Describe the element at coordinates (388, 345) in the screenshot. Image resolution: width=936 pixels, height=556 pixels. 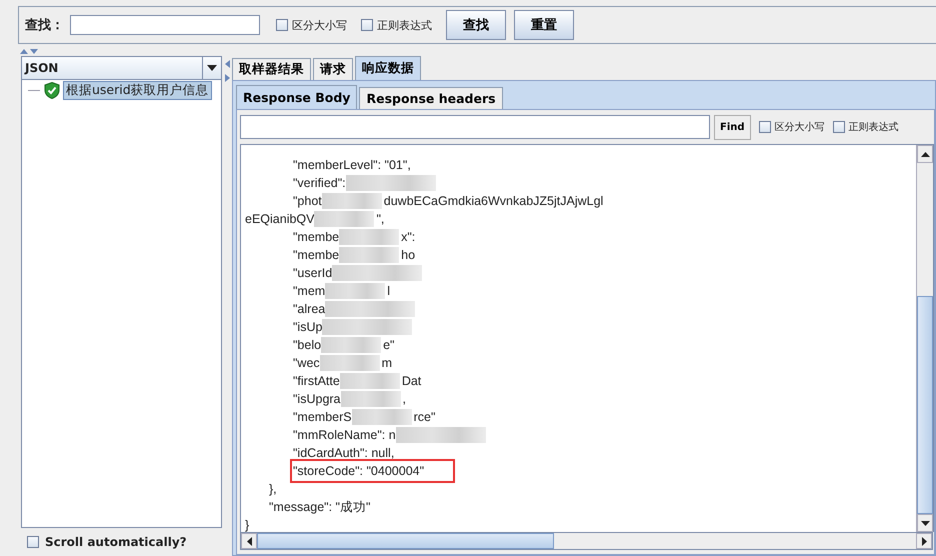
I see `code-line: e"` at that location.